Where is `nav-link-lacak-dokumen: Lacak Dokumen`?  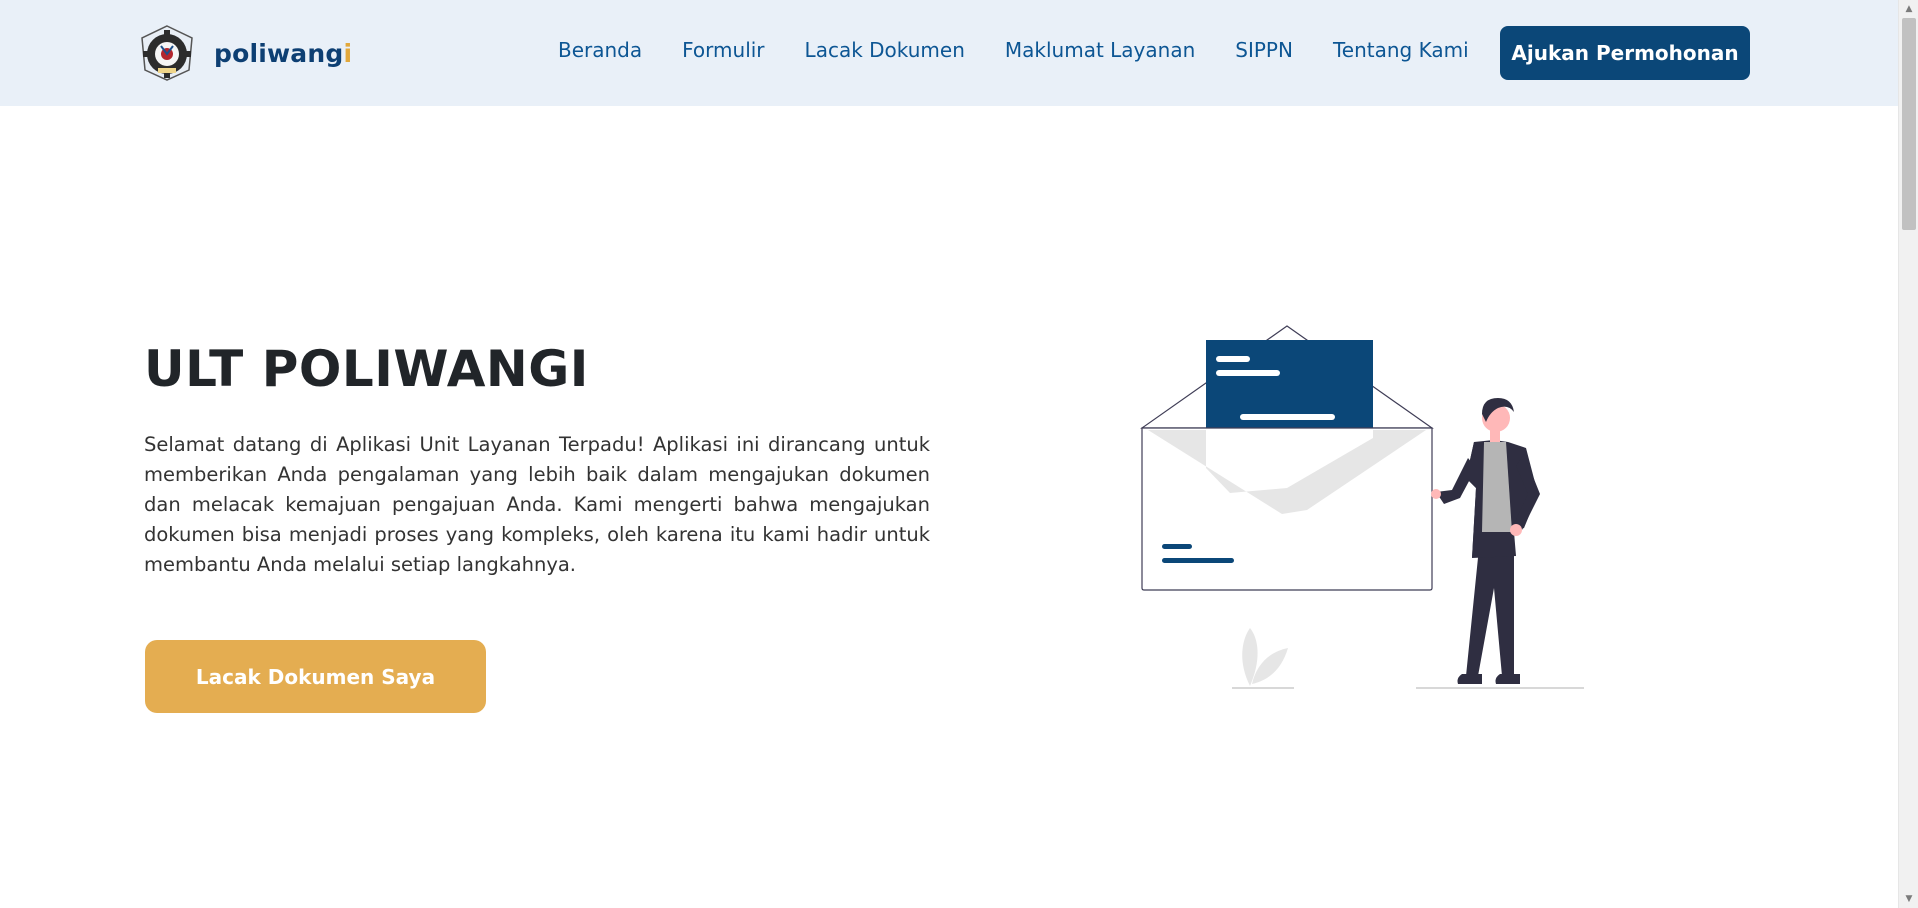 nav-link-lacak-dokumen: Lacak Dokumen is located at coordinates (885, 50).